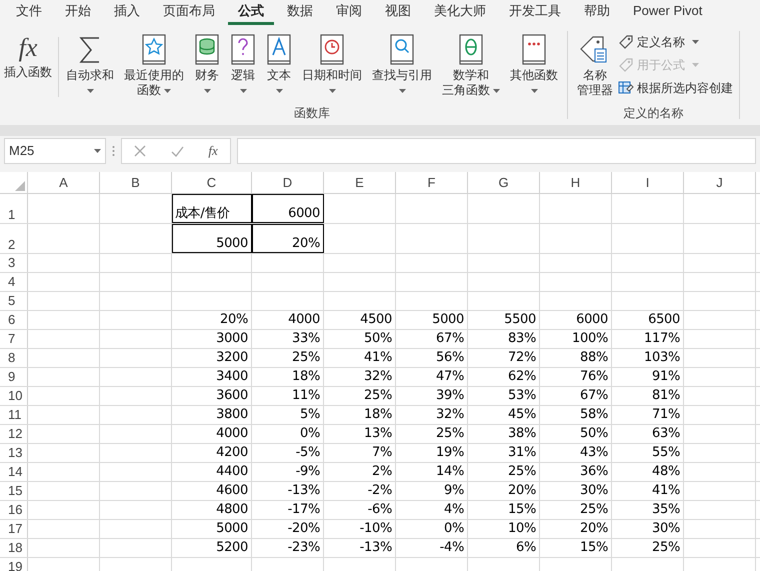  Describe the element at coordinates (279, 64) in the screenshot. I see `ribbon-button: 文本` at that location.